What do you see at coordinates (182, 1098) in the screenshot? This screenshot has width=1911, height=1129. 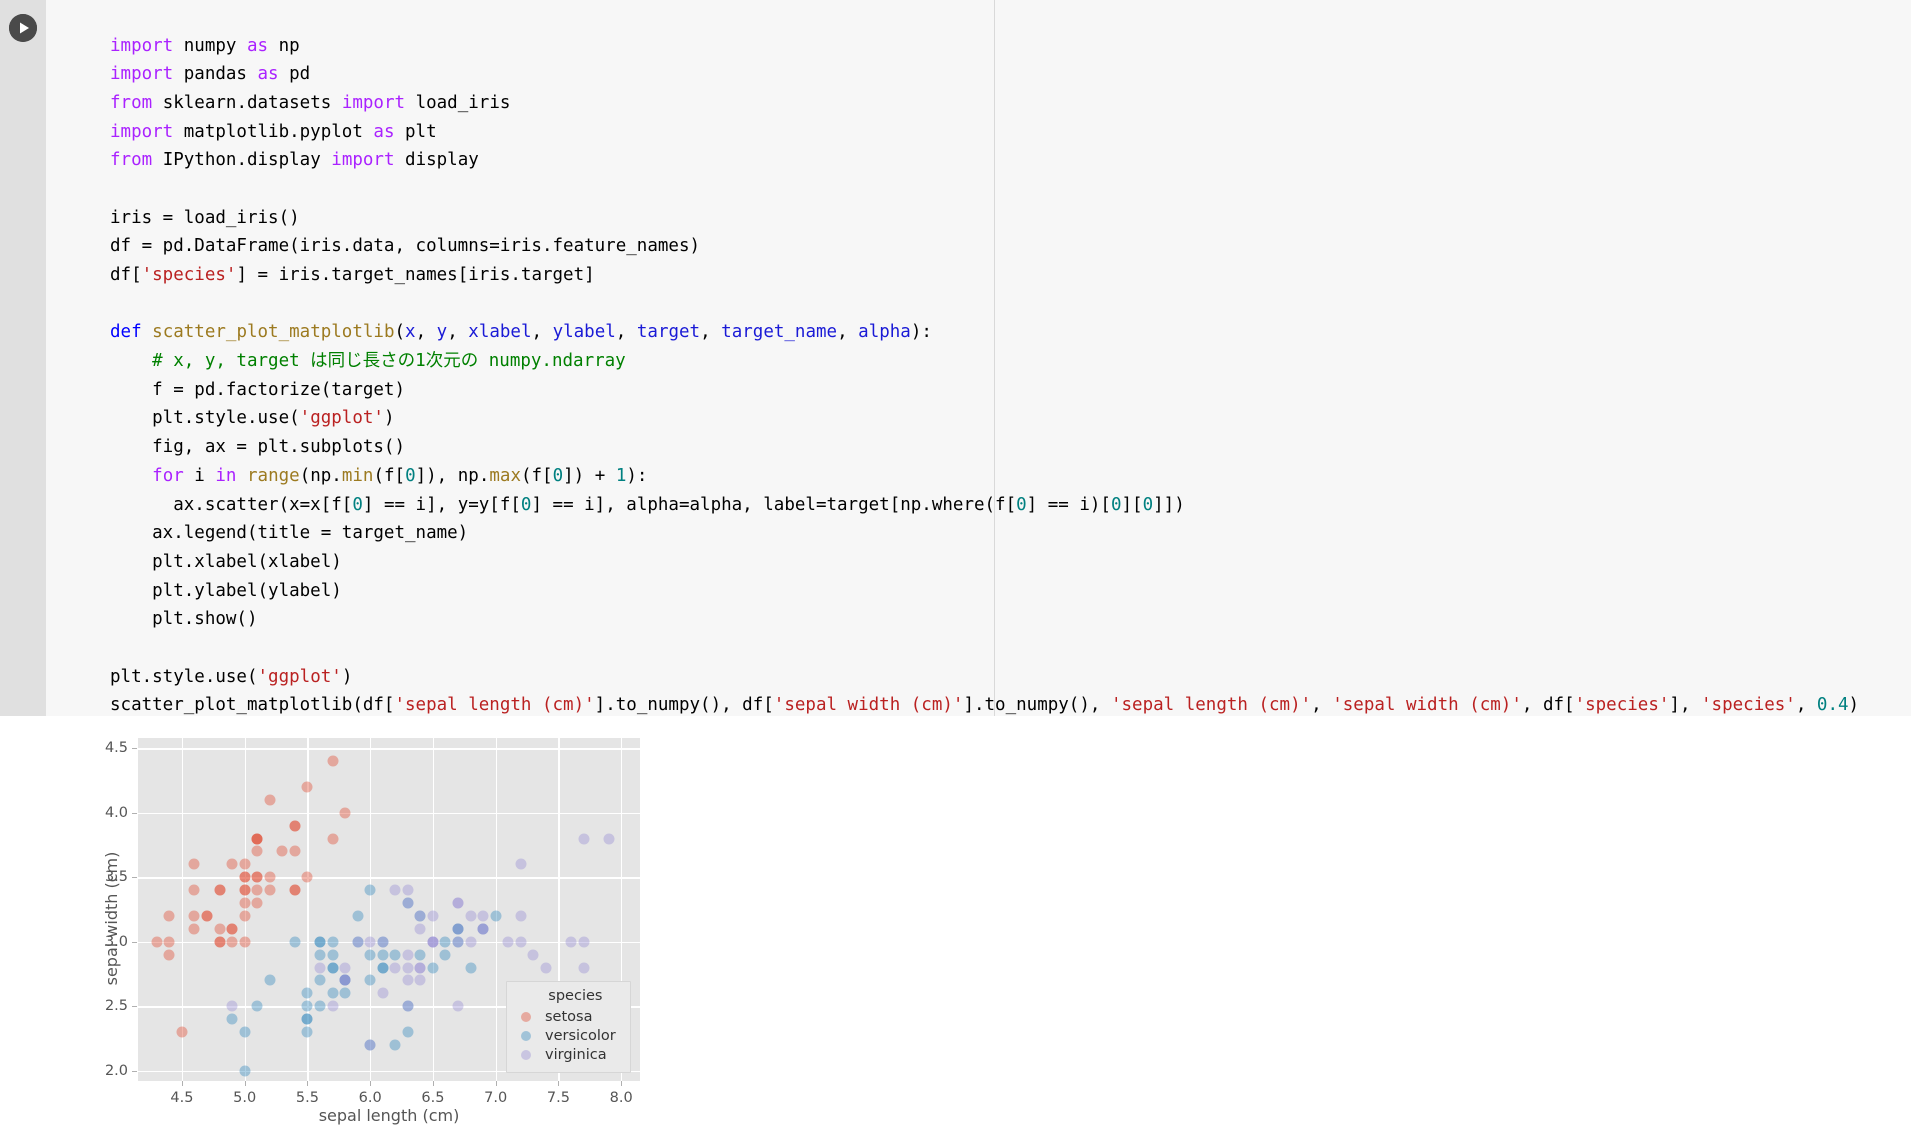 I see `x-tick-label: 4.5` at bounding box center [182, 1098].